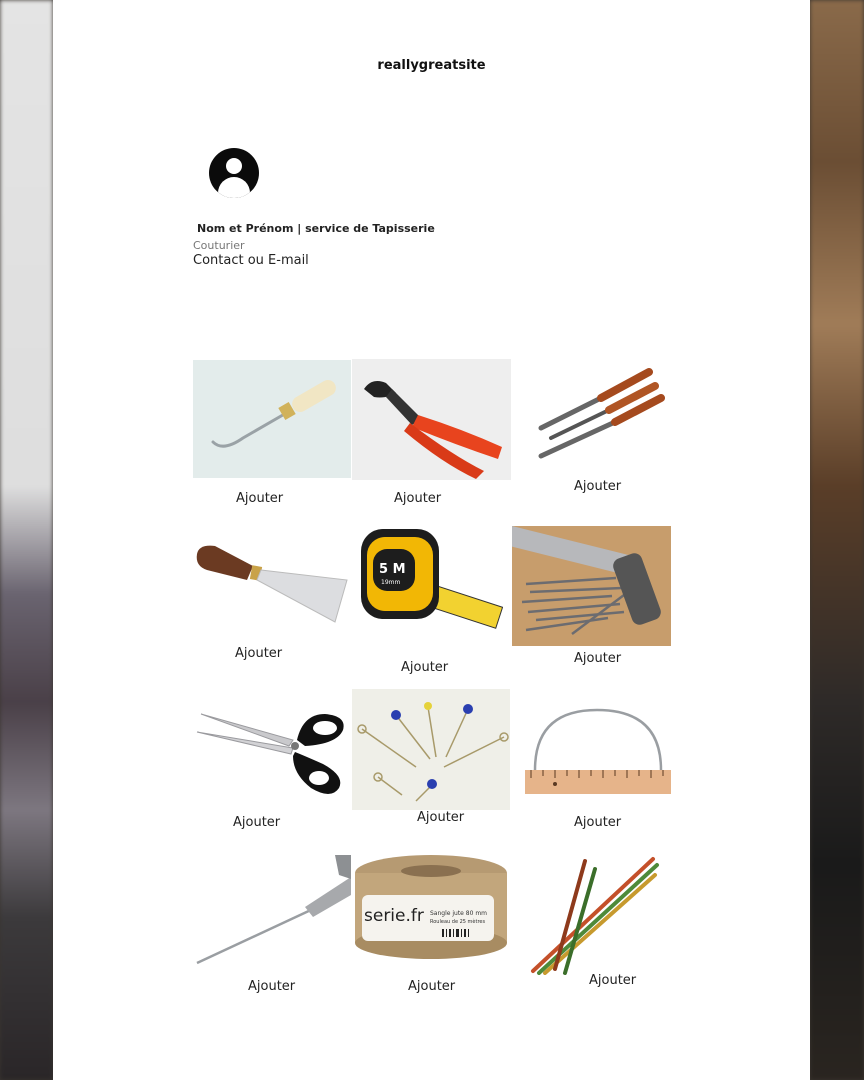  I want to click on tape-size-label: 5 M, so click(392, 569).